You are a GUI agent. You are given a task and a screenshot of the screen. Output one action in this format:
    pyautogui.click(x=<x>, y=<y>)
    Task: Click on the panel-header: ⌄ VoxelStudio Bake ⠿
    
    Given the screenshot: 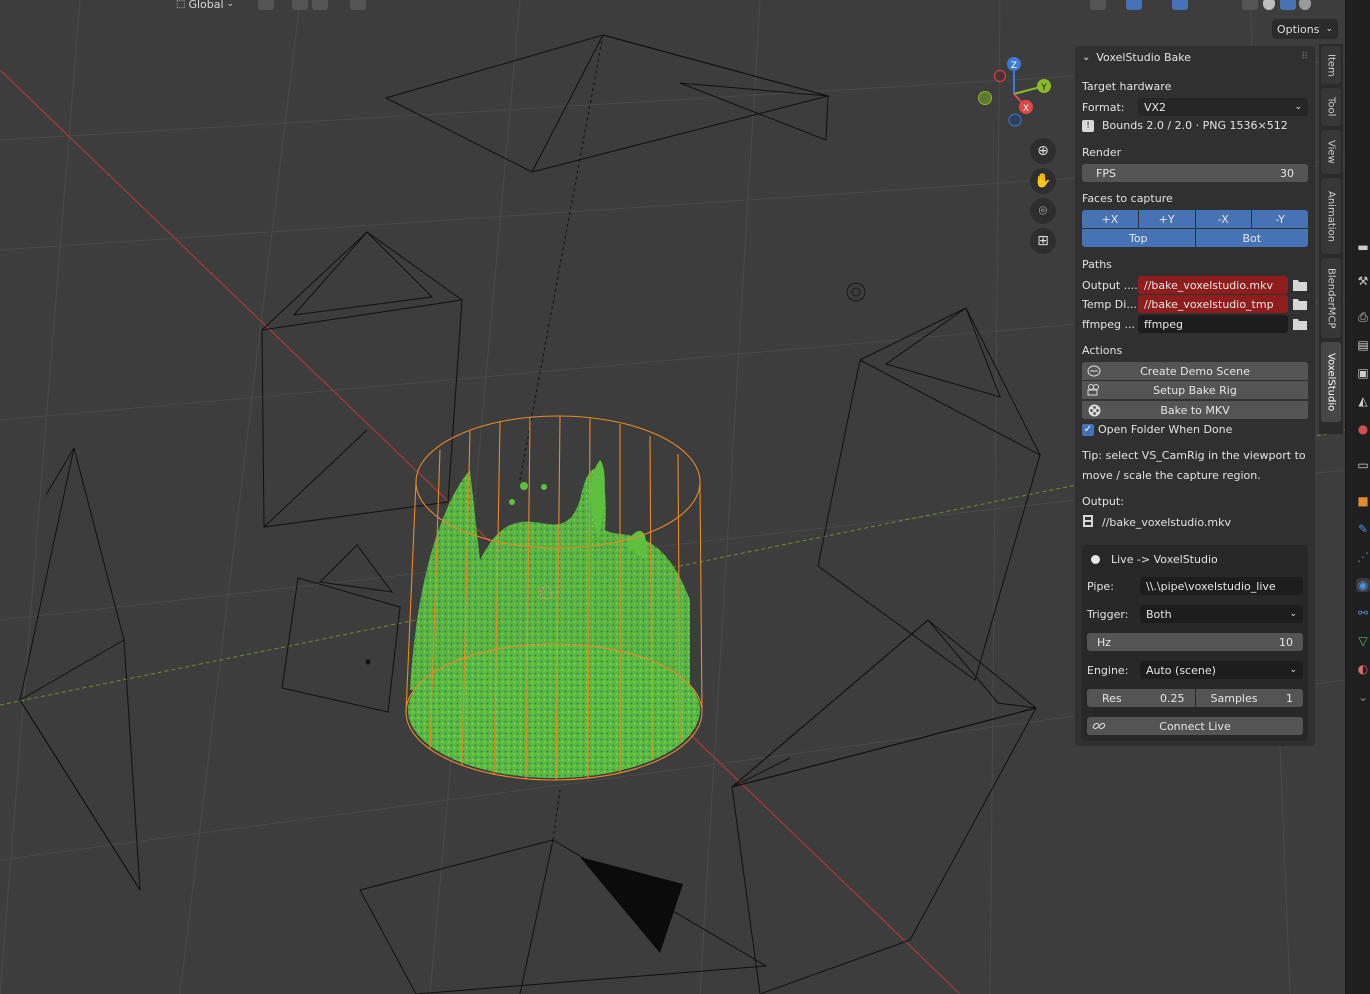 What is the action you would take?
    pyautogui.click(x=1195, y=57)
    